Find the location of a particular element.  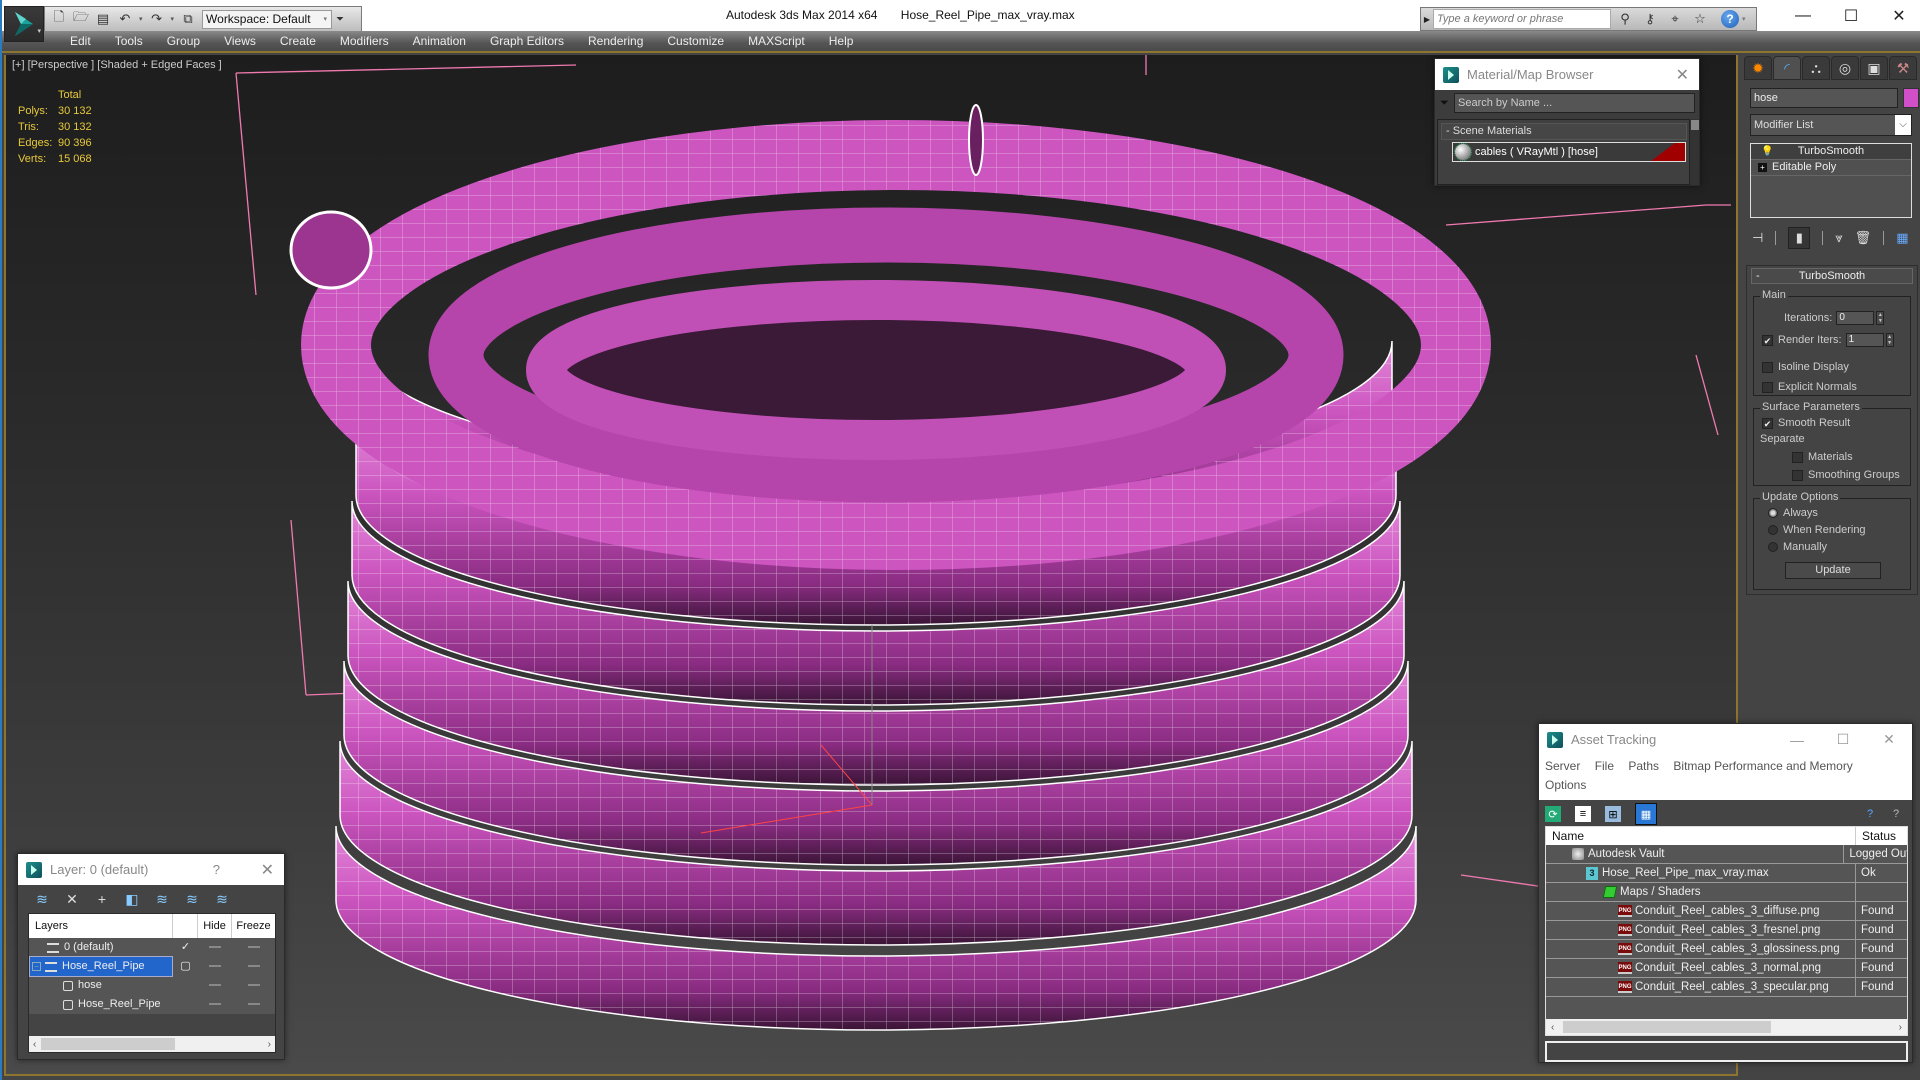

stack-item-editable-poly: + Editable Poly is located at coordinates (1831, 168).